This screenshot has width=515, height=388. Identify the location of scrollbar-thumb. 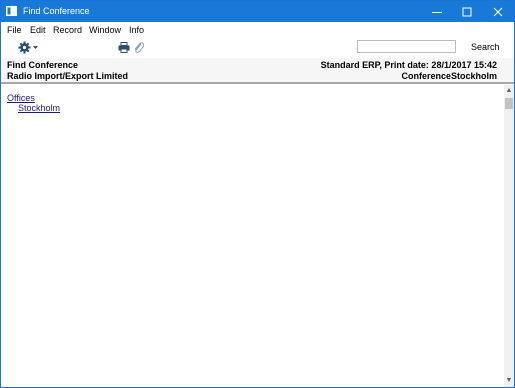
(509, 103).